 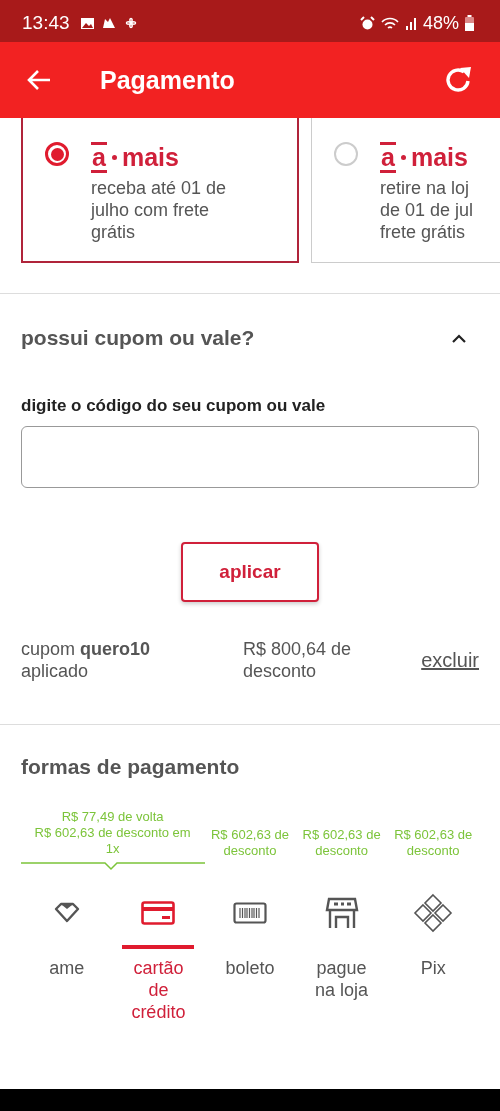 What do you see at coordinates (450, 660) in the screenshot?
I see `remove-link: excluir` at bounding box center [450, 660].